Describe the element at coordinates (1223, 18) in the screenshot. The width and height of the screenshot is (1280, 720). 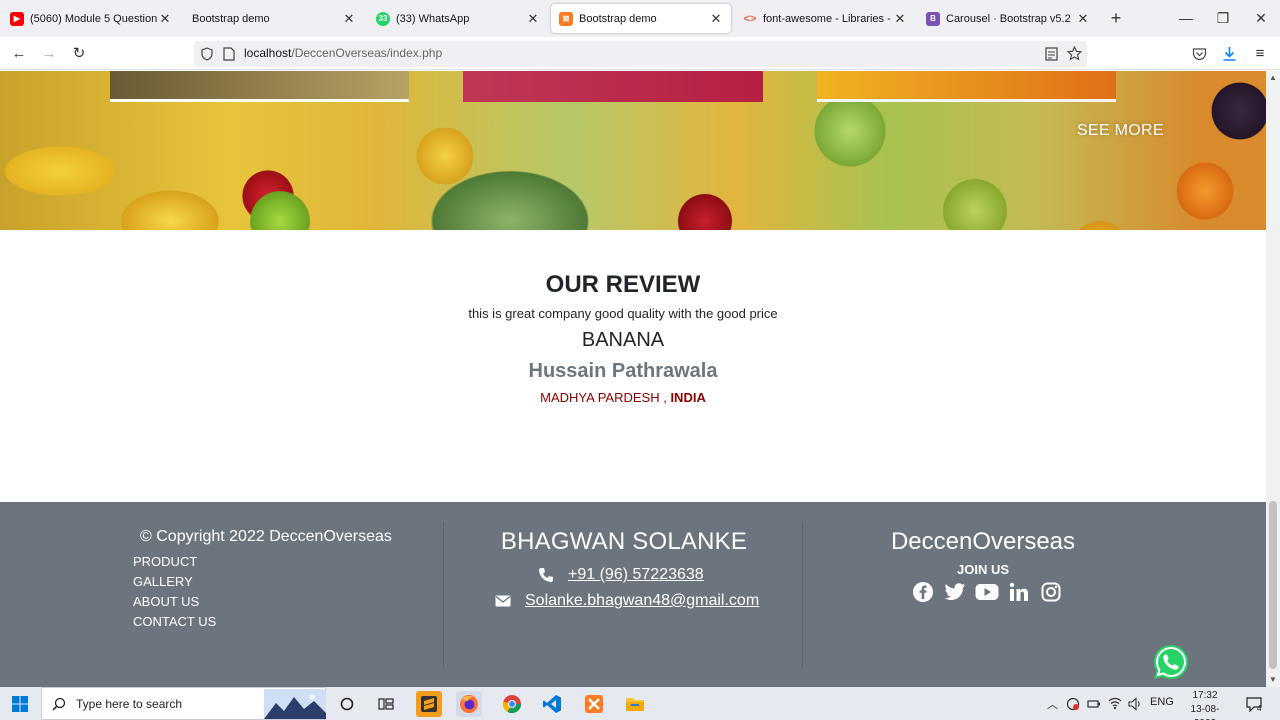
I see `restore-button: ❐` at that location.